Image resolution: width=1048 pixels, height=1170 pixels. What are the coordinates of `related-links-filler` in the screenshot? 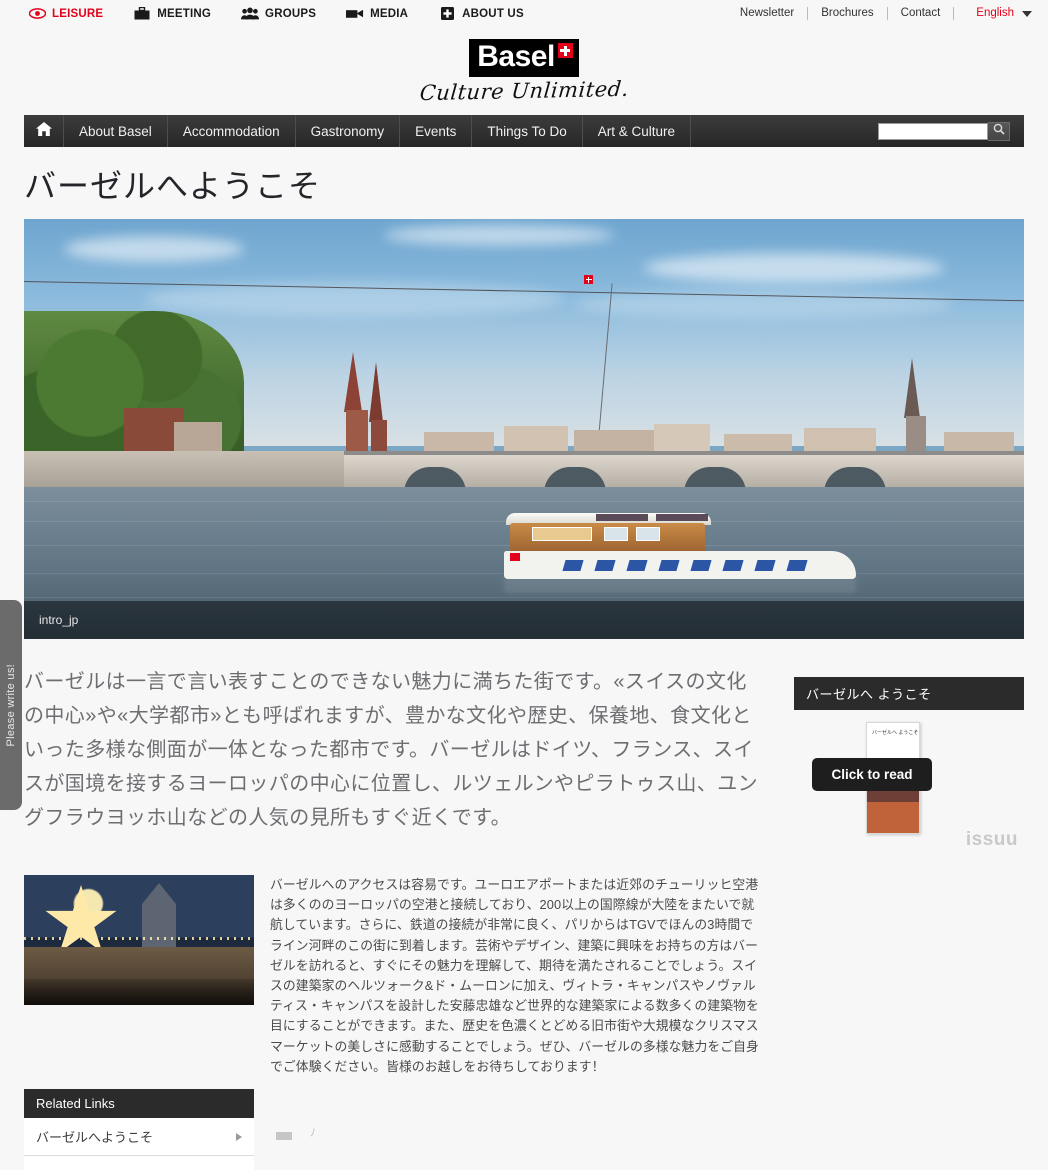 It's located at (139, 1163).